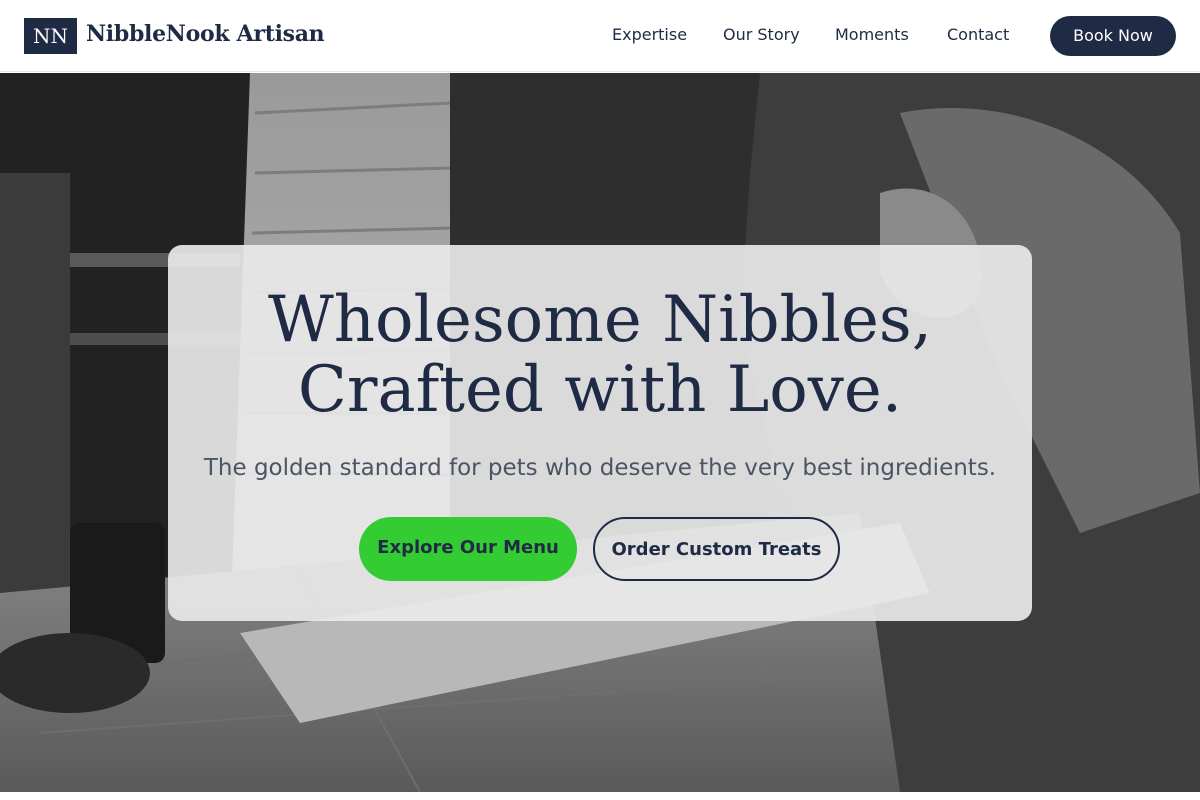 The image size is (1200, 800). I want to click on hero-headline: Wholesome Nibbles, Crafted with Love., so click(600, 355).